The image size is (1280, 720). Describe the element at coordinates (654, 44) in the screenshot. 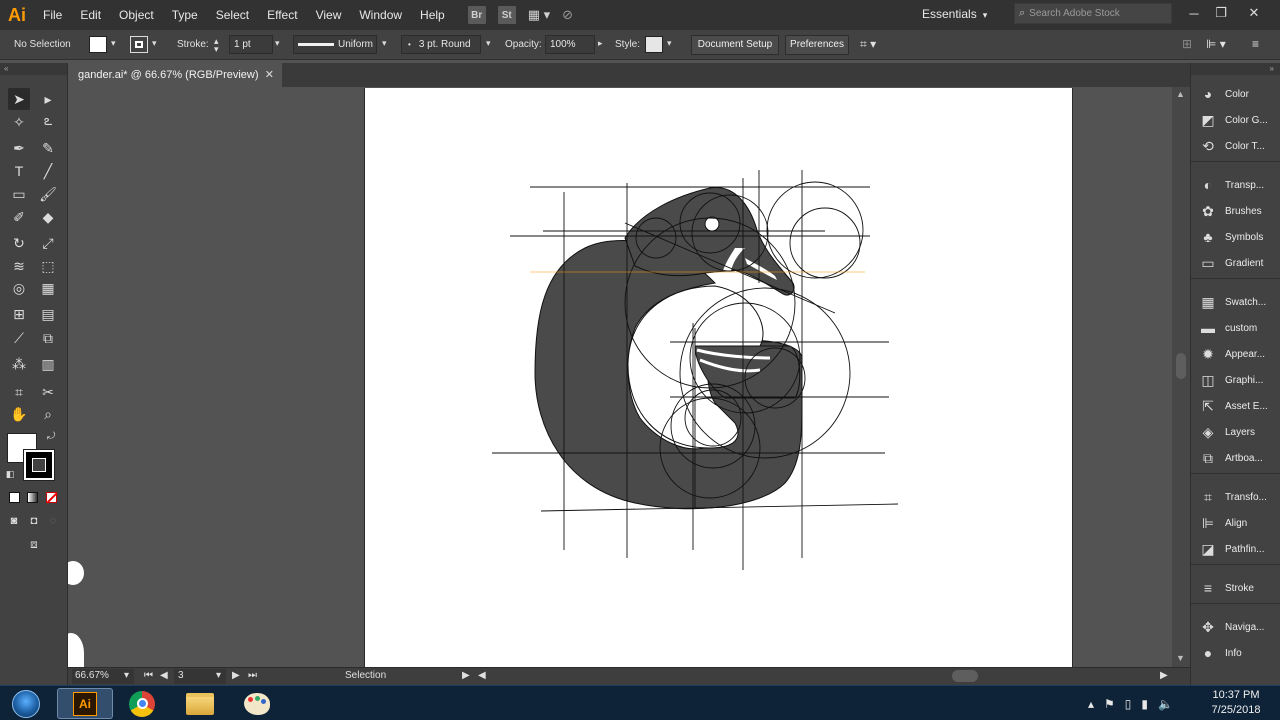

I see `graphic-style-swatch` at that location.